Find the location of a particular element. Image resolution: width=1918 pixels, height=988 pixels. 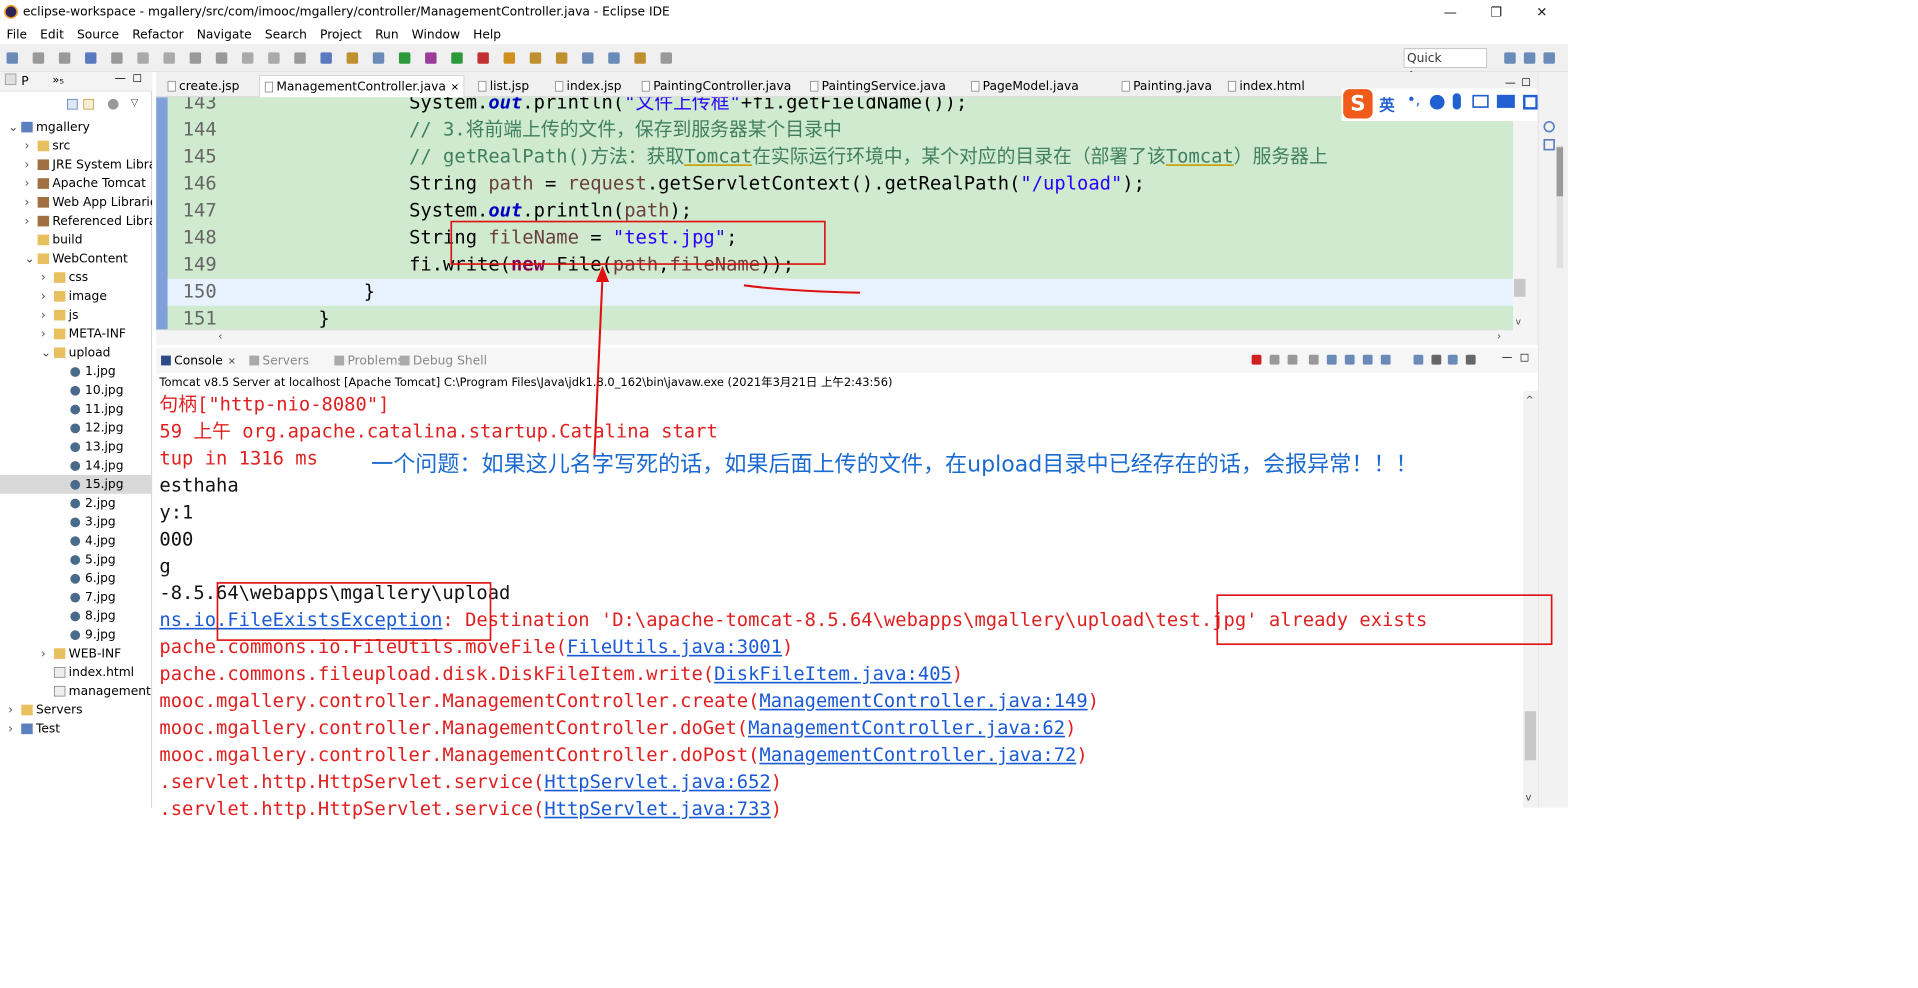

annotation-arrow-head is located at coordinates (602, 274).